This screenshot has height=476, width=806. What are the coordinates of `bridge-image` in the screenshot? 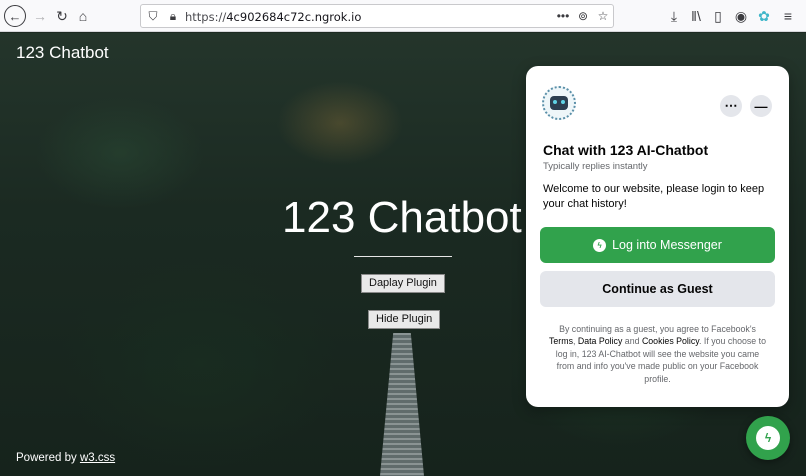 It's located at (402, 404).